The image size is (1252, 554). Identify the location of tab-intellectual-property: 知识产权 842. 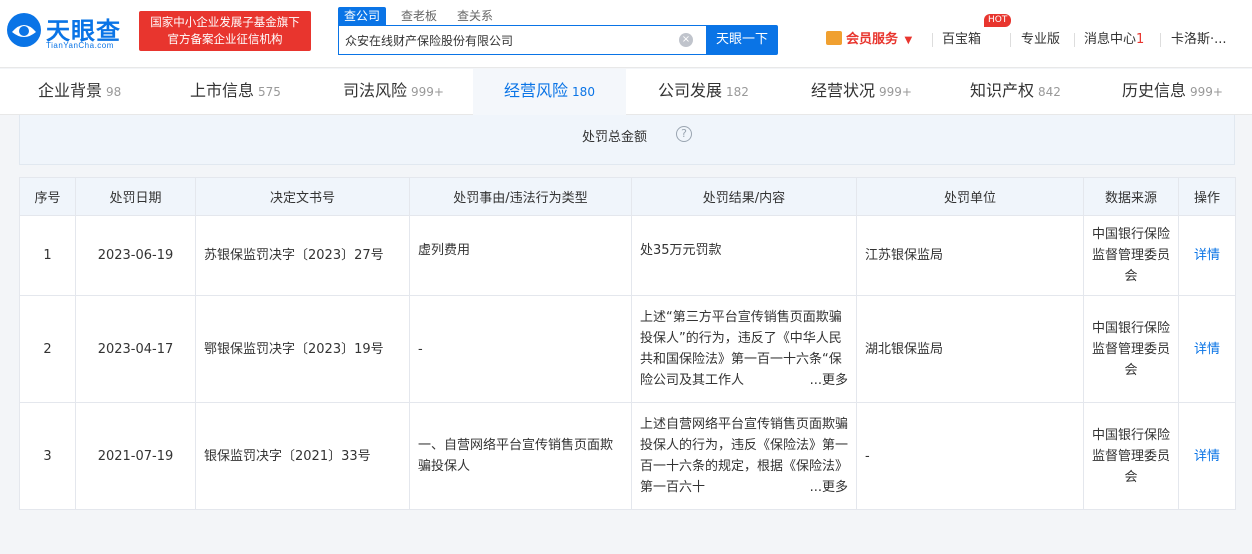
(1015, 92).